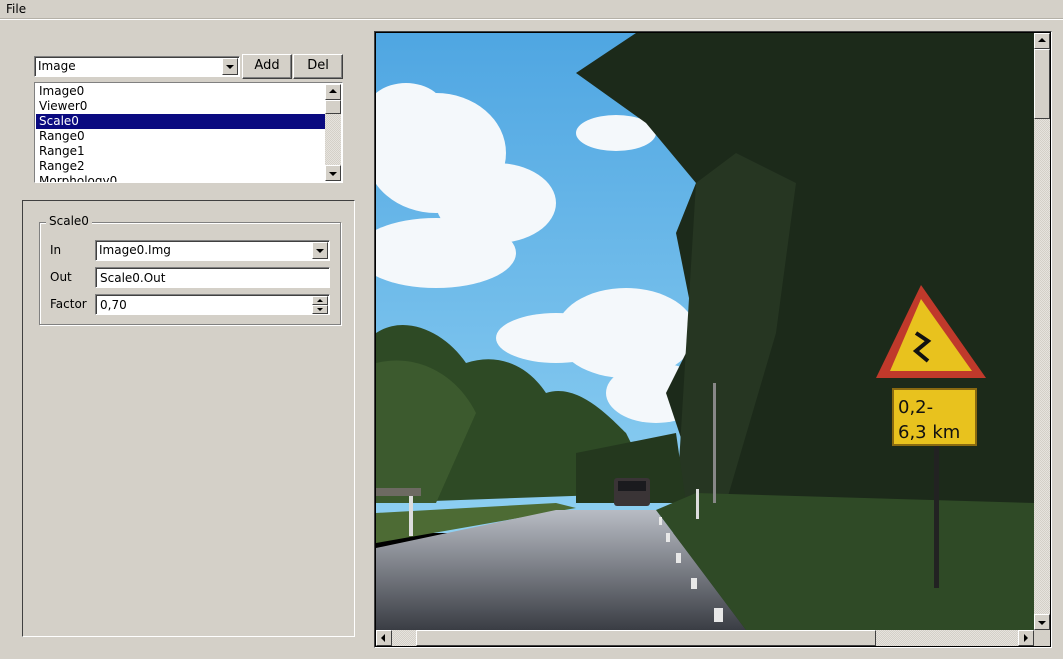 Image resolution: width=1063 pixels, height=659 pixels. I want to click on scroll-right-button, so click(1026, 638).